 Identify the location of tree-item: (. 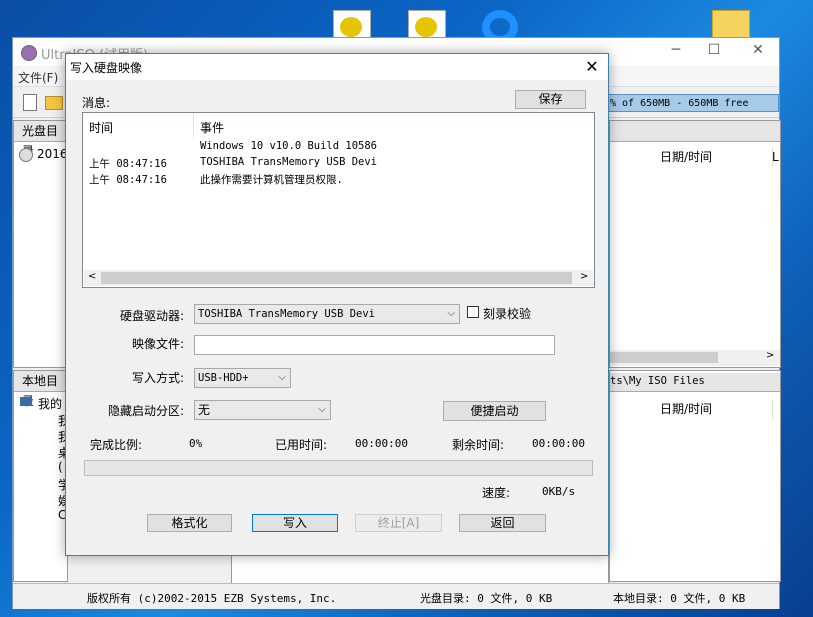
(60, 467).